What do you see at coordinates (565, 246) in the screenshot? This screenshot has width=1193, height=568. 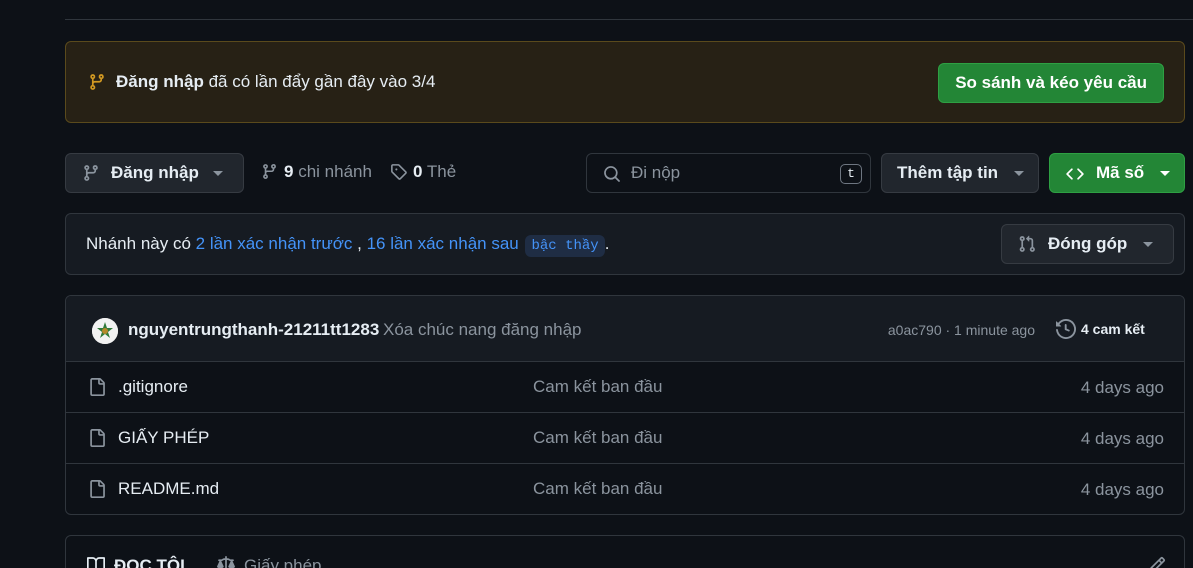 I see `base-branch-badge: bậc thầy` at bounding box center [565, 246].